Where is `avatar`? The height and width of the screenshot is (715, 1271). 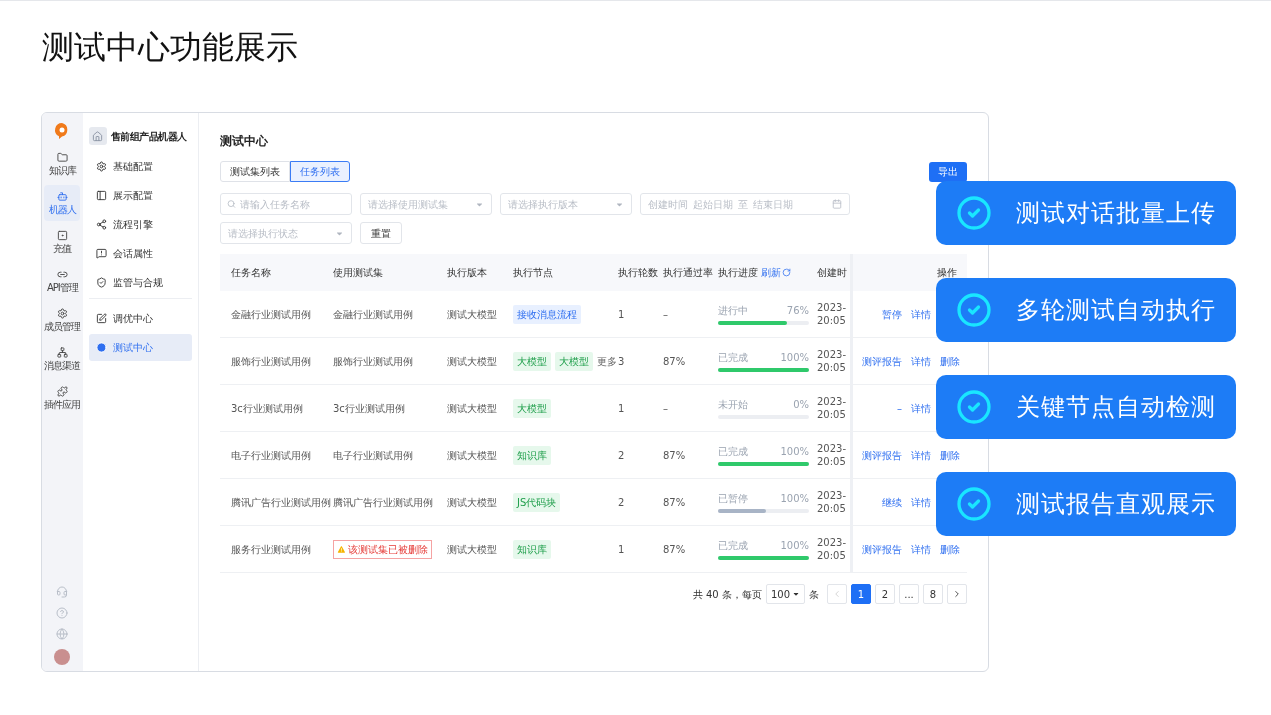
avatar is located at coordinates (62, 657).